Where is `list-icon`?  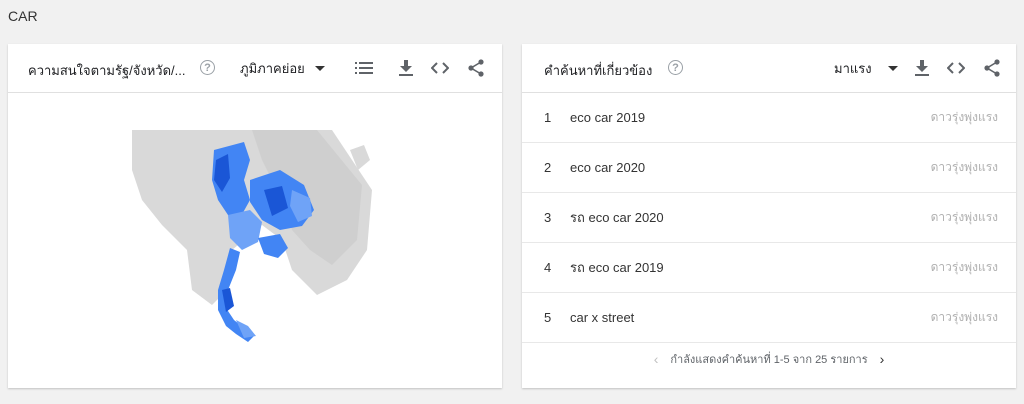
list-icon is located at coordinates (364, 68).